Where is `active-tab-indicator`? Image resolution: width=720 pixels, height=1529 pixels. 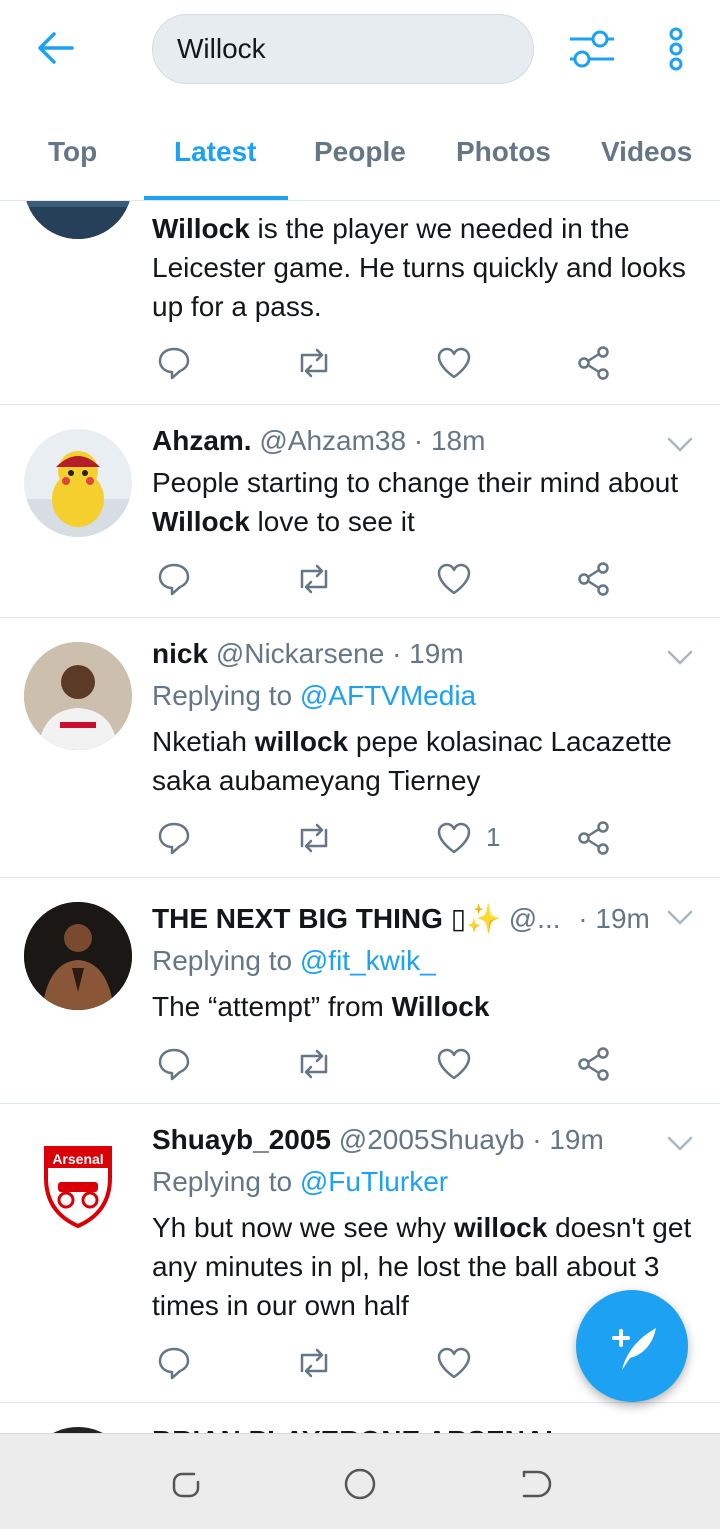 active-tab-indicator is located at coordinates (216, 198).